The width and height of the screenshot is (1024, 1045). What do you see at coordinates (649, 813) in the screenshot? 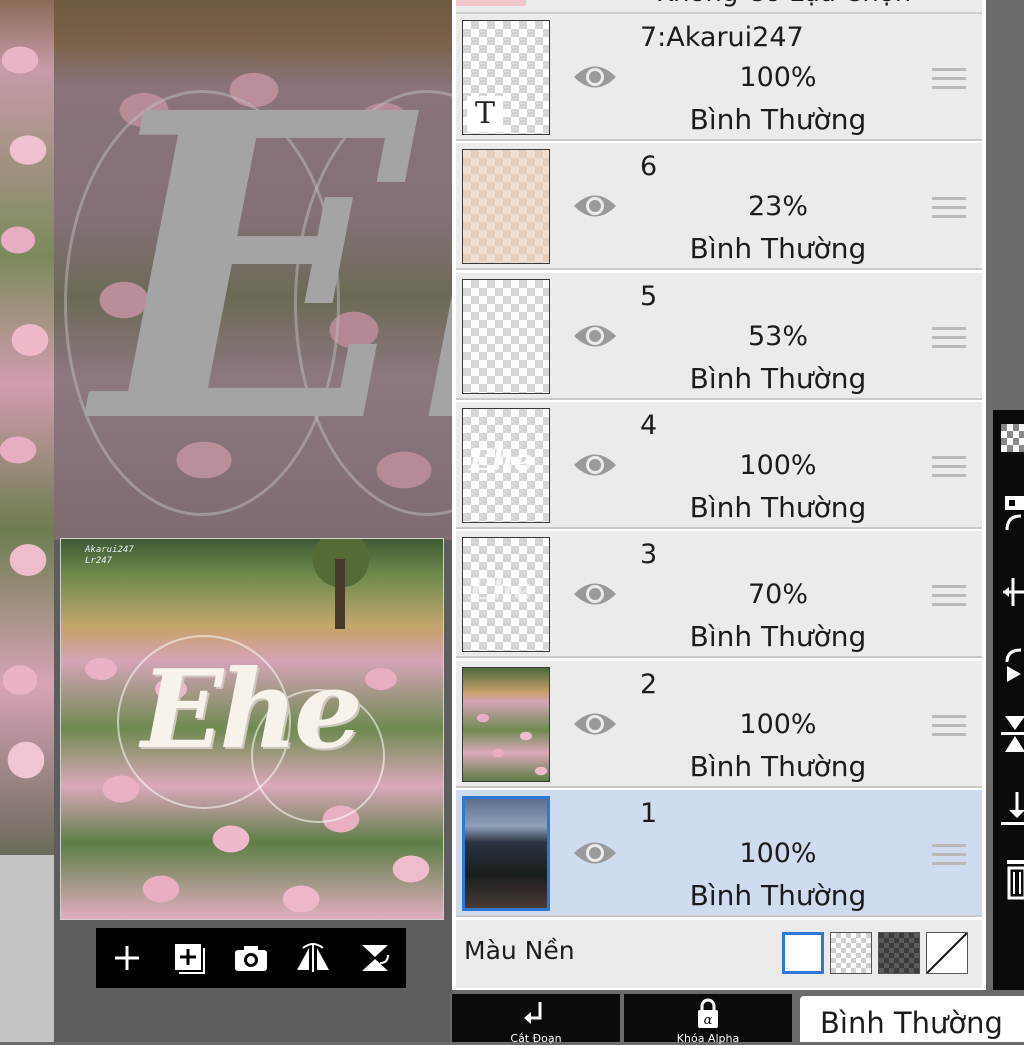
I see `layer-name: 1` at bounding box center [649, 813].